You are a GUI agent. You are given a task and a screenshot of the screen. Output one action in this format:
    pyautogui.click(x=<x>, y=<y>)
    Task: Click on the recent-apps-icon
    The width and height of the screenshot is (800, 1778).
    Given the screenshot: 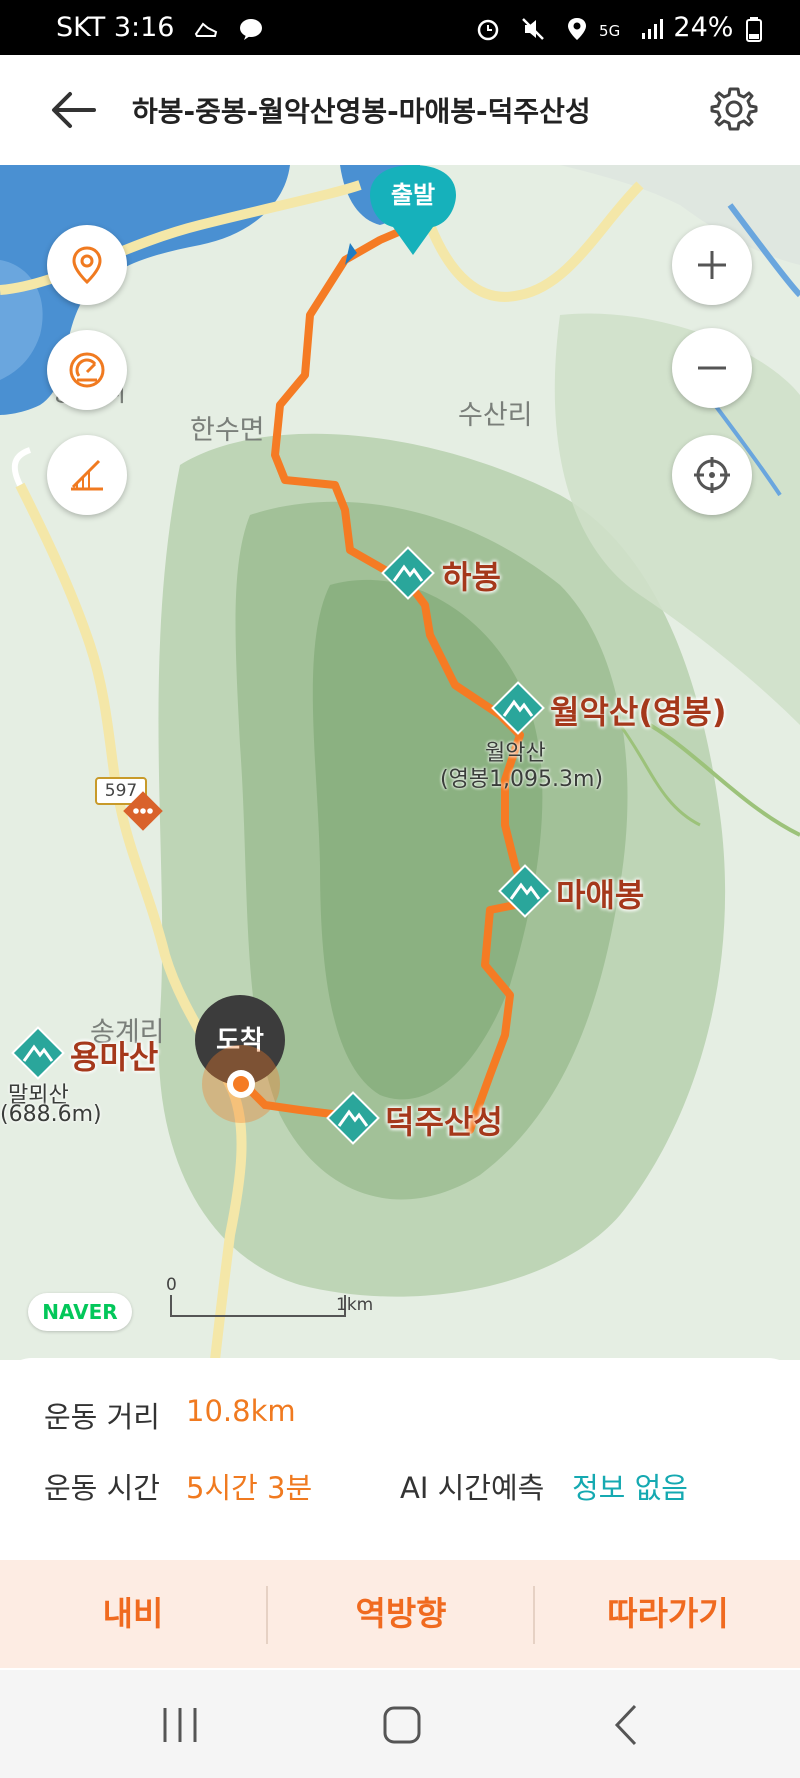 What is the action you would take?
    pyautogui.click(x=180, y=1725)
    